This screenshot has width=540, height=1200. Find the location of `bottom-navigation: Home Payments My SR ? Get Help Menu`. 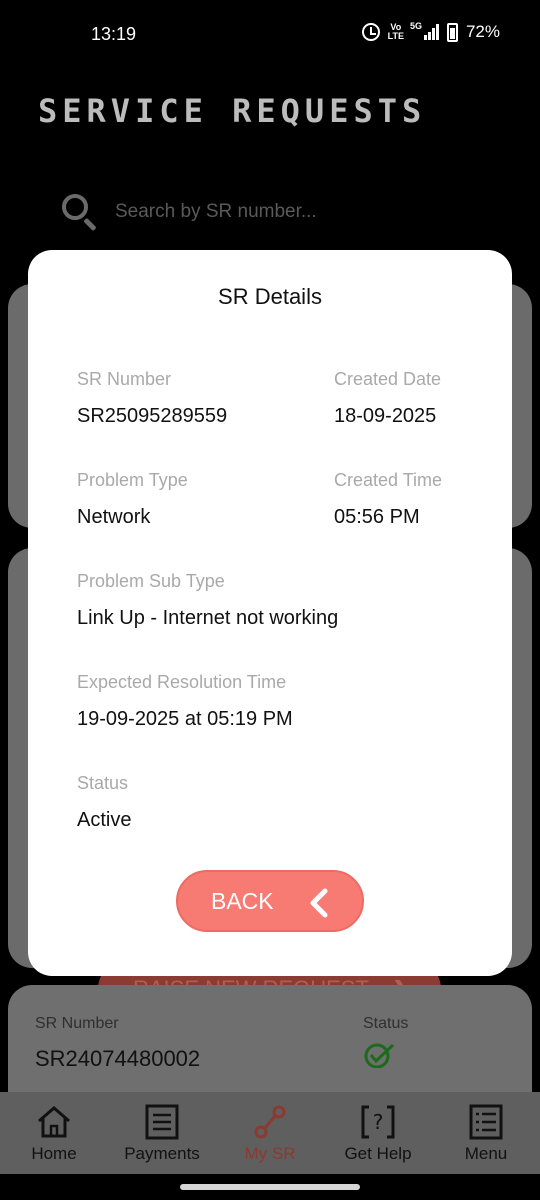

bottom-navigation: Home Payments My SR ? Get Help Menu is located at coordinates (270, 1133).